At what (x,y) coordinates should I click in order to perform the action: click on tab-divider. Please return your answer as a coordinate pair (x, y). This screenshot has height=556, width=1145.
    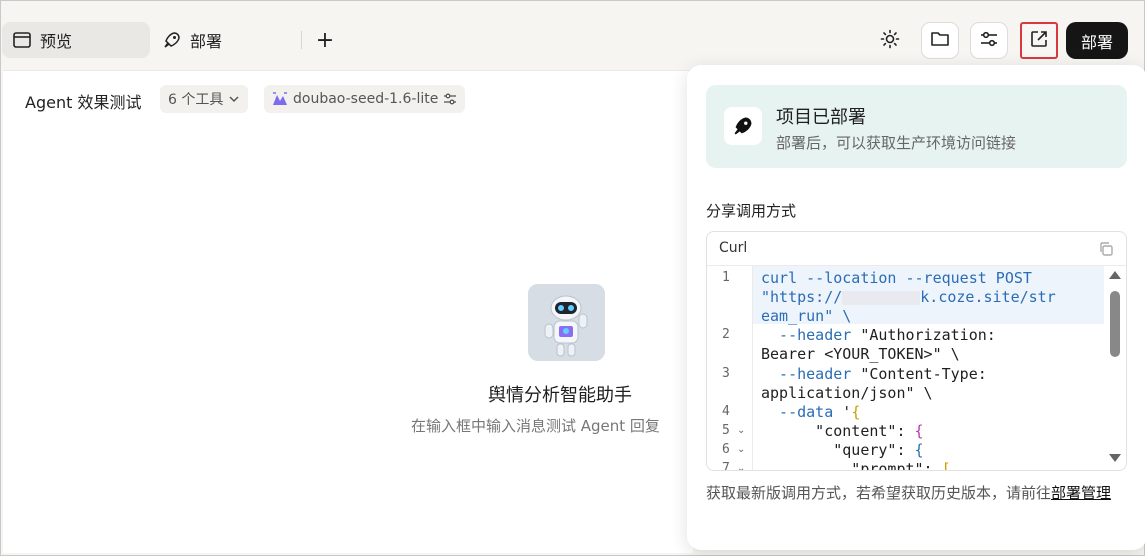
    Looking at the image, I should click on (301, 40).